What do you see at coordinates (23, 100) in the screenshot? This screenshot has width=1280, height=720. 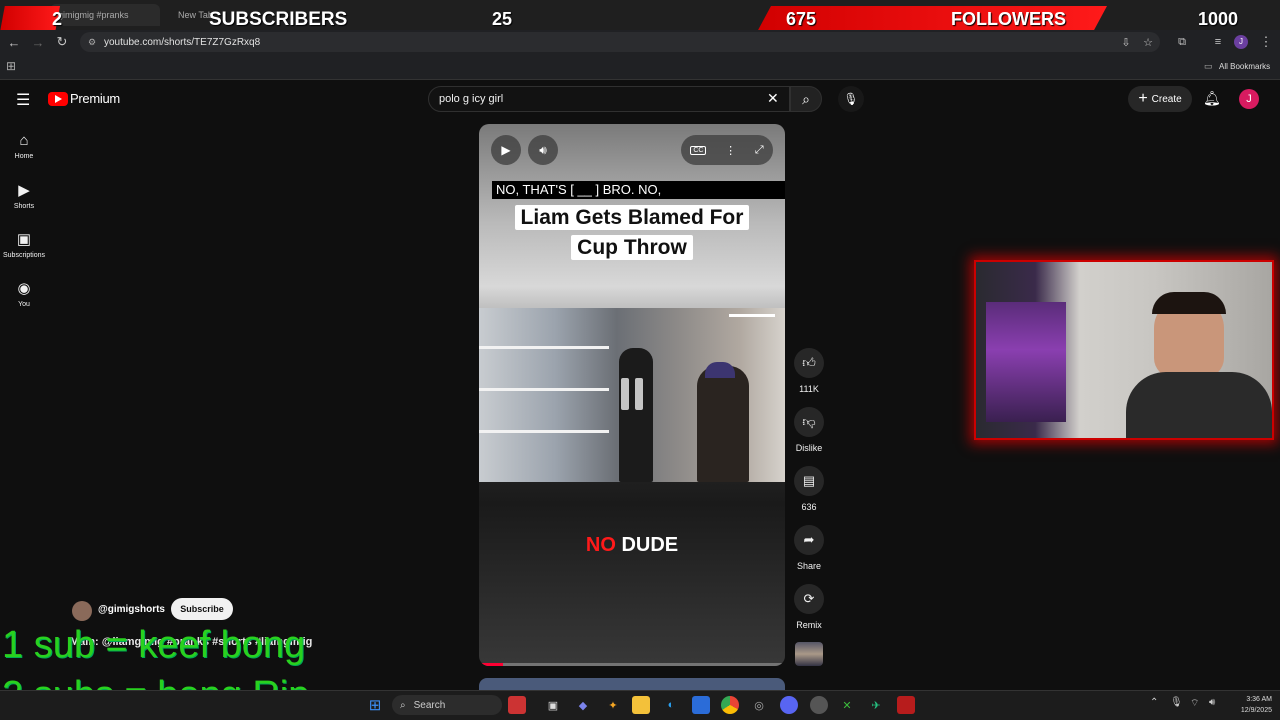 I see `hamburger-menu-icon: ☰` at bounding box center [23, 100].